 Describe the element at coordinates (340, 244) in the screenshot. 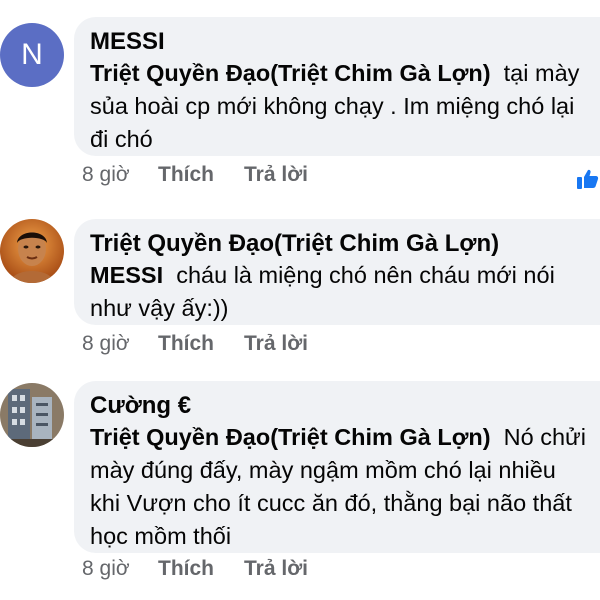

I see `comment-author: Triệt Quyền Đạo(Triệt Chim Gà Lợn)` at that location.